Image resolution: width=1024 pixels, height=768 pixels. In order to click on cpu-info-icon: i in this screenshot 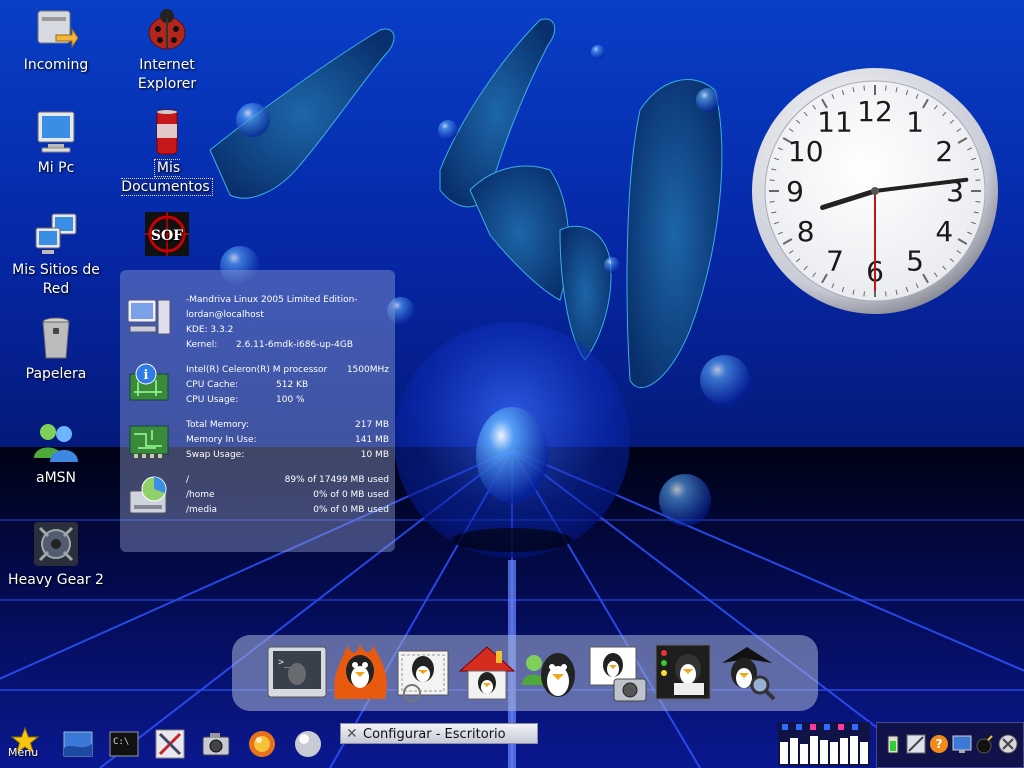, I will do `click(149, 382)`.